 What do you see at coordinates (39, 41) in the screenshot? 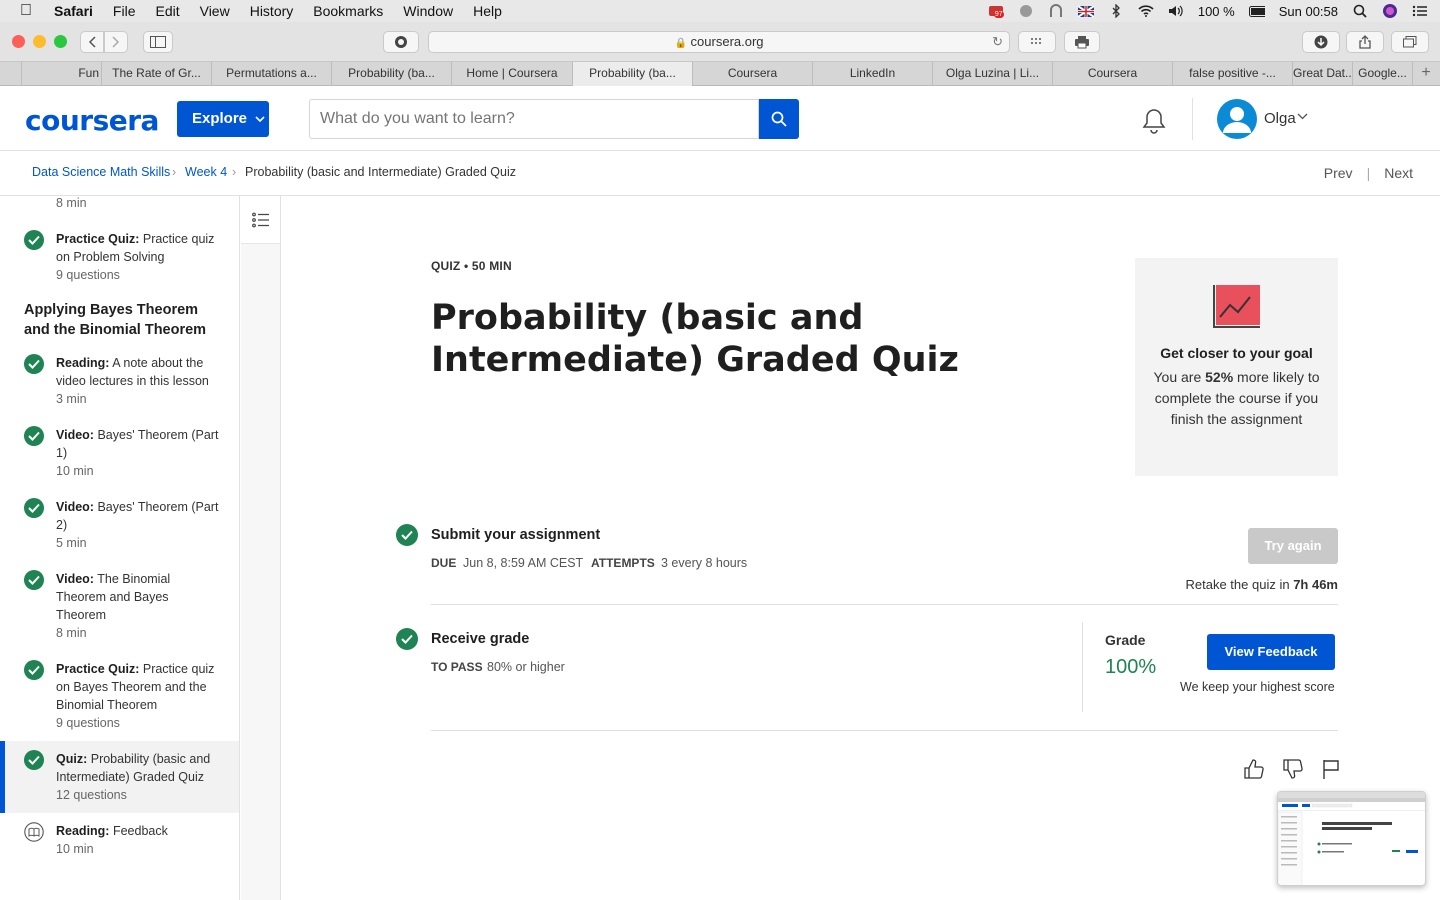
I see `minimize-window-button` at bounding box center [39, 41].